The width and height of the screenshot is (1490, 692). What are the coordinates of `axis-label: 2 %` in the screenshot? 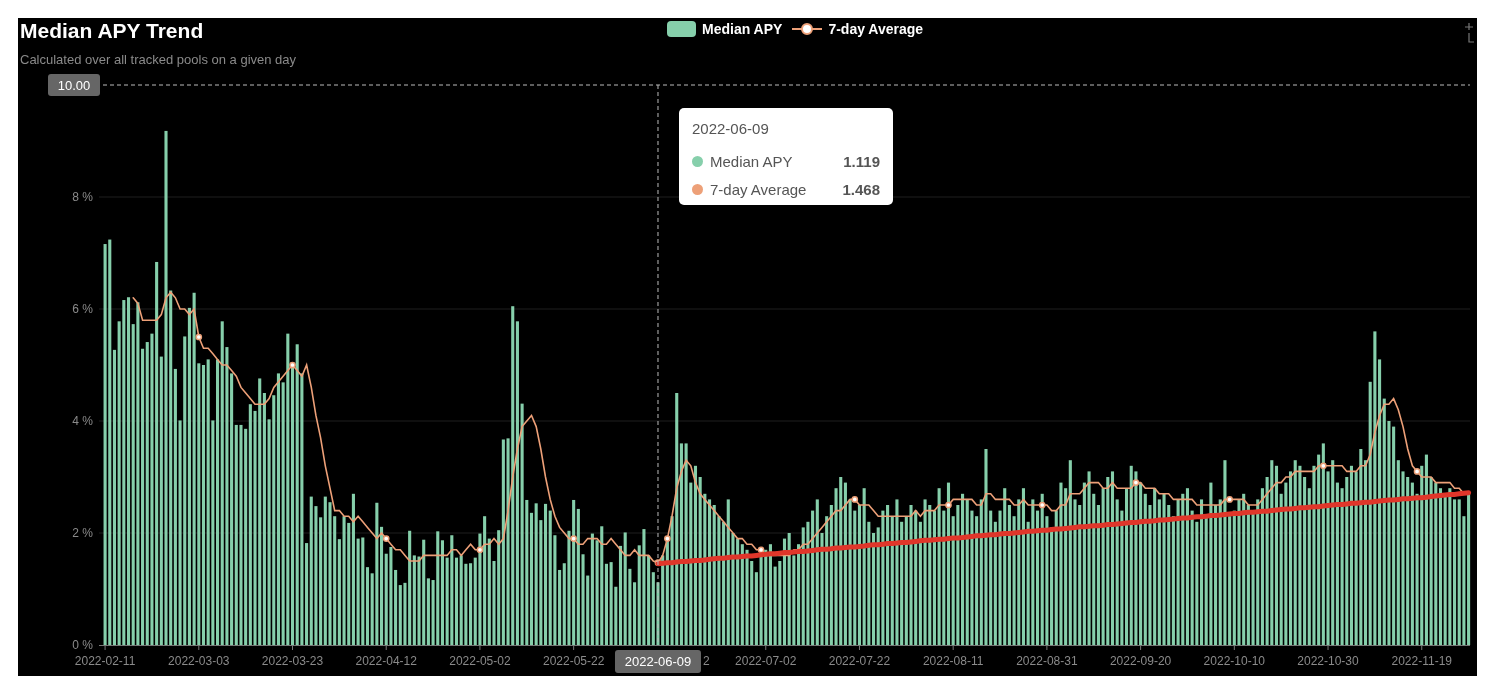 It's located at (82, 533).